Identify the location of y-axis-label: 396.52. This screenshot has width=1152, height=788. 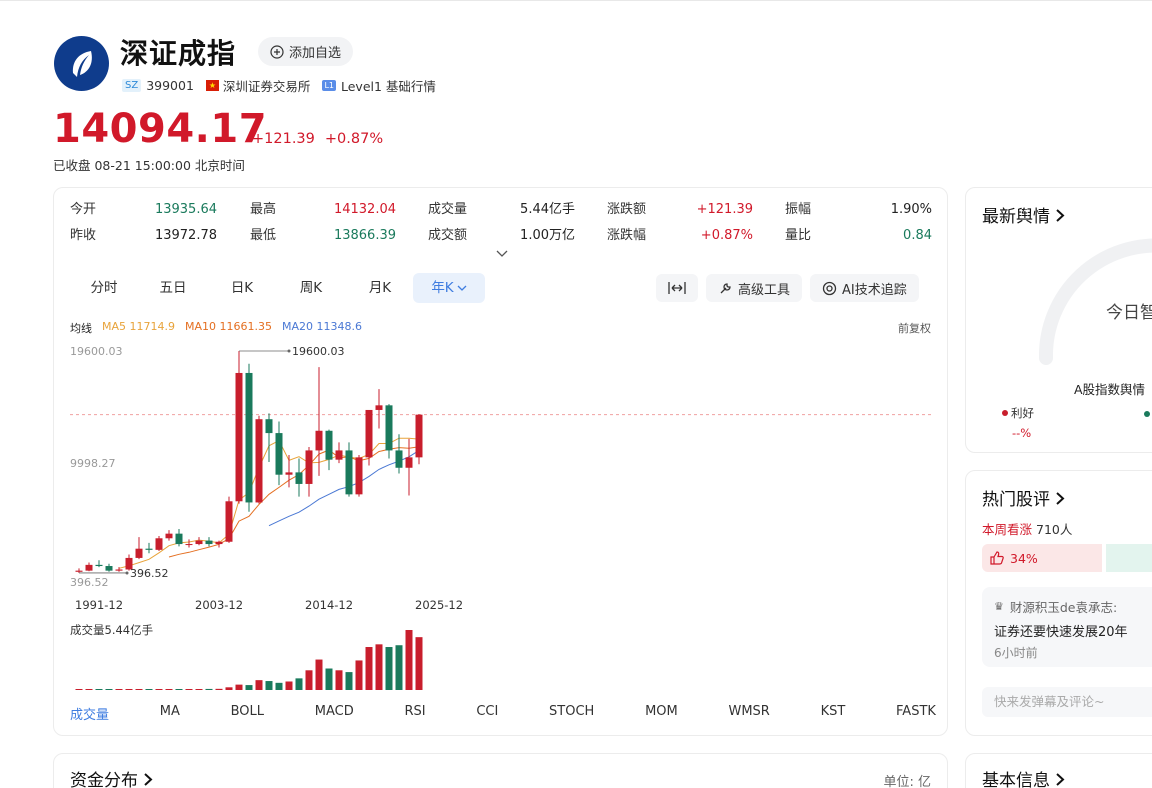
(89, 582).